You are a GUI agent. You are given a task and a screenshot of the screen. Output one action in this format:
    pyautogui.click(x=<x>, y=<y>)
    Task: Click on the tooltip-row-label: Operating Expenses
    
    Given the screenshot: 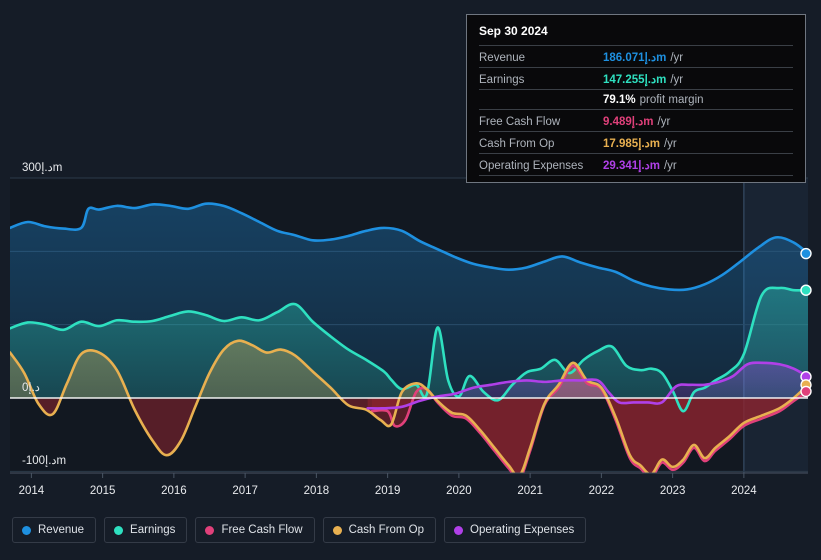 What is the action you would take?
    pyautogui.click(x=531, y=165)
    